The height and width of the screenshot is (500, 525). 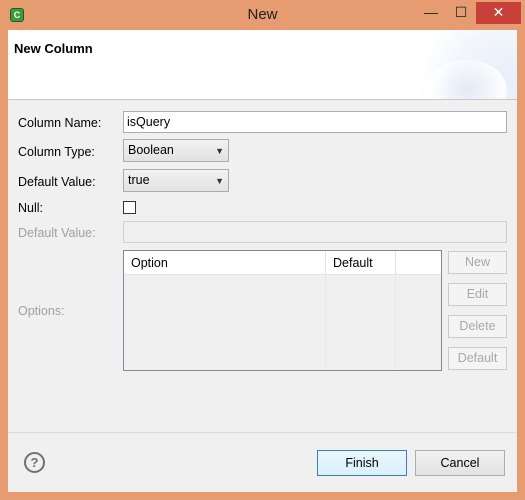 What do you see at coordinates (262, 65) in the screenshot?
I see `header-banner: New Column` at bounding box center [262, 65].